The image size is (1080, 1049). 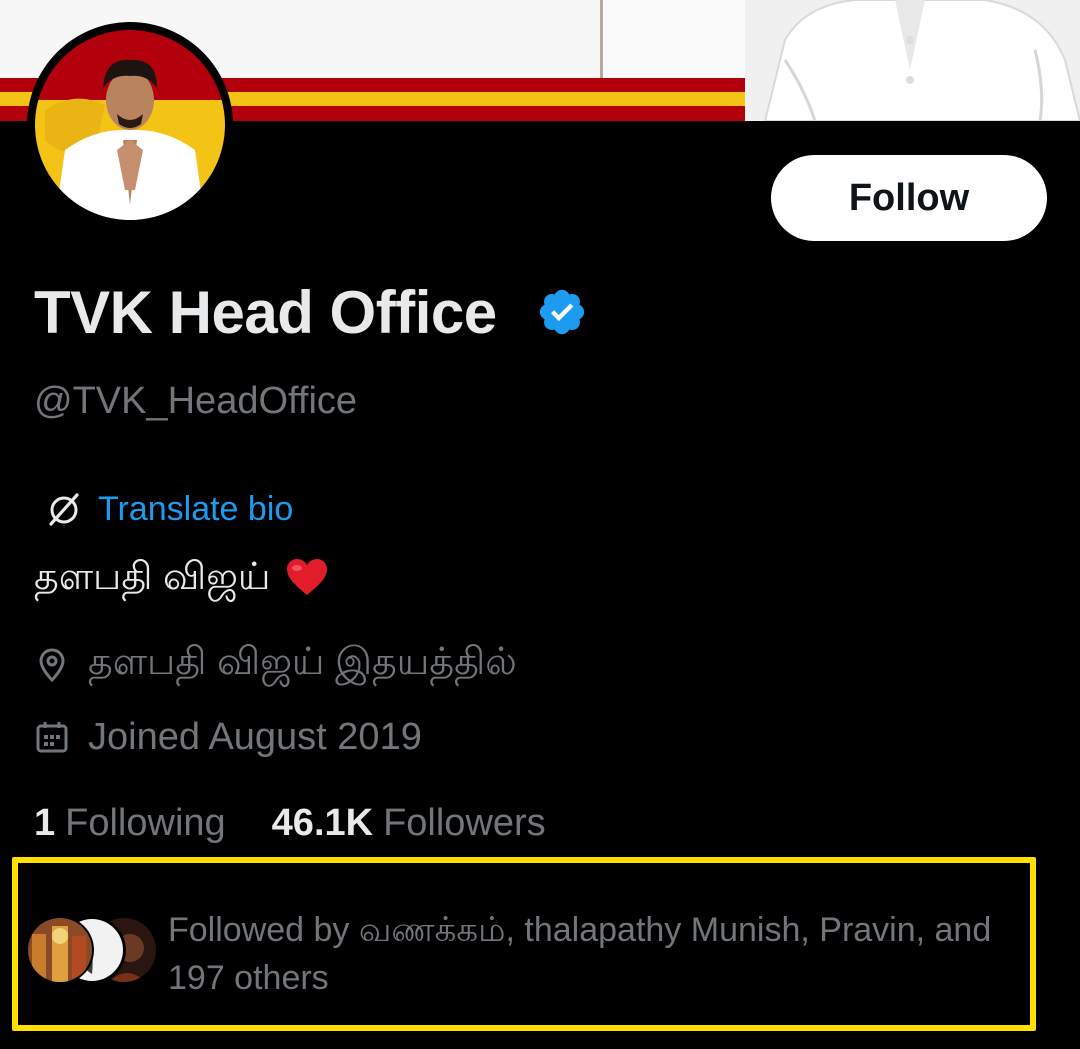 What do you see at coordinates (562, 312) in the screenshot?
I see `verified-badge-icon` at bounding box center [562, 312].